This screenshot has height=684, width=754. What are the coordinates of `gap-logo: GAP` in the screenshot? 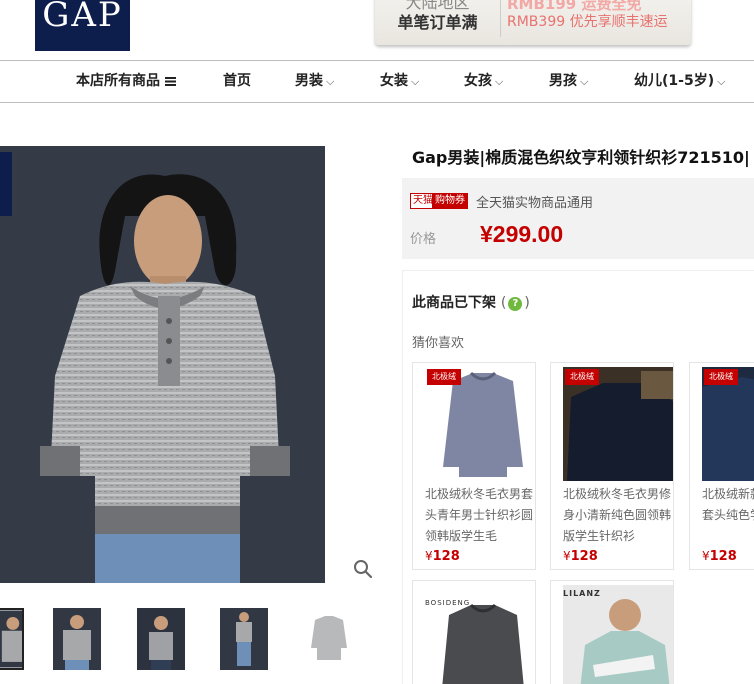 It's located at (82, 25).